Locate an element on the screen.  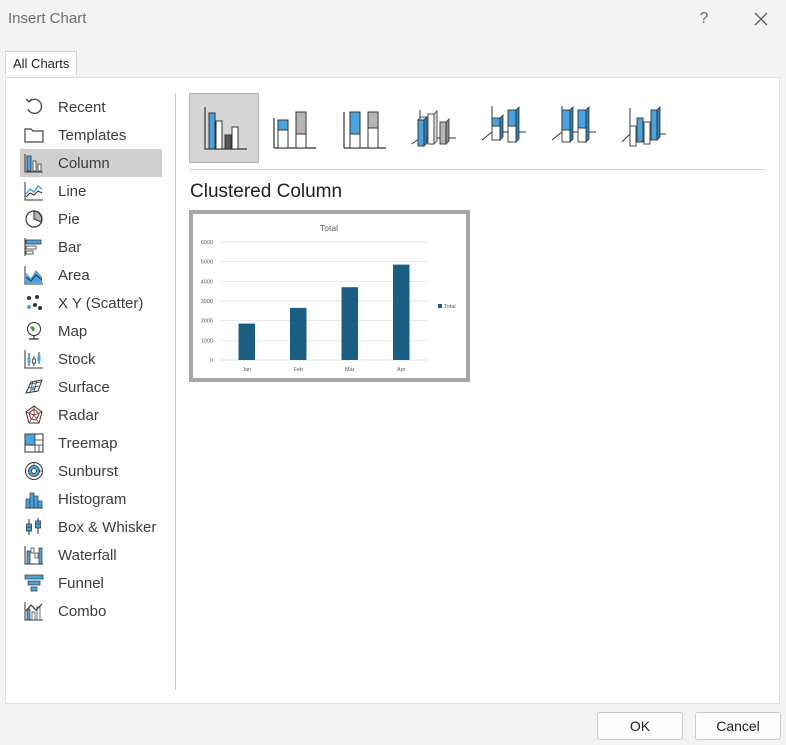
chart-type-treemap: Treemap is located at coordinates (91, 443).